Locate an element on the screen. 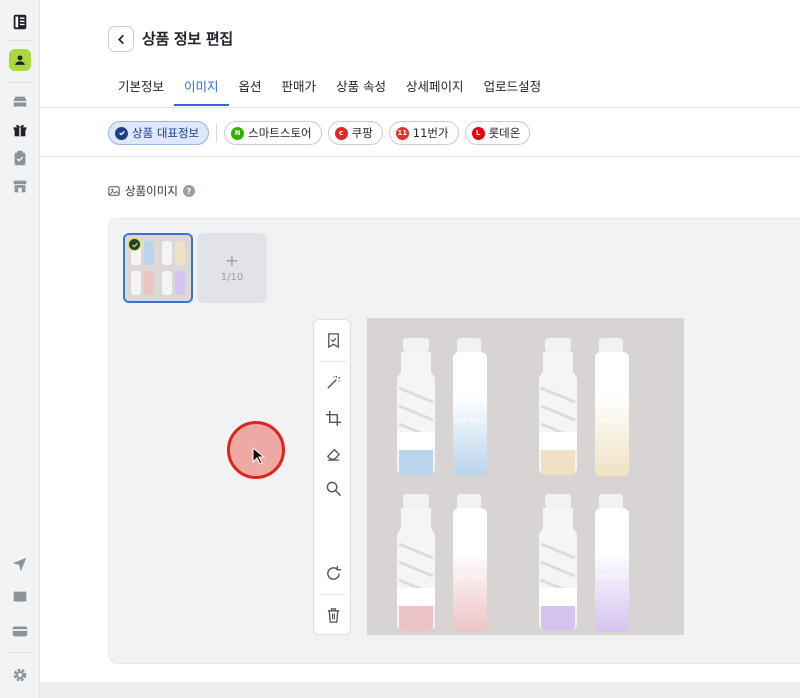 The height and width of the screenshot is (698, 800). settings-gear-icon is located at coordinates (20, 675).